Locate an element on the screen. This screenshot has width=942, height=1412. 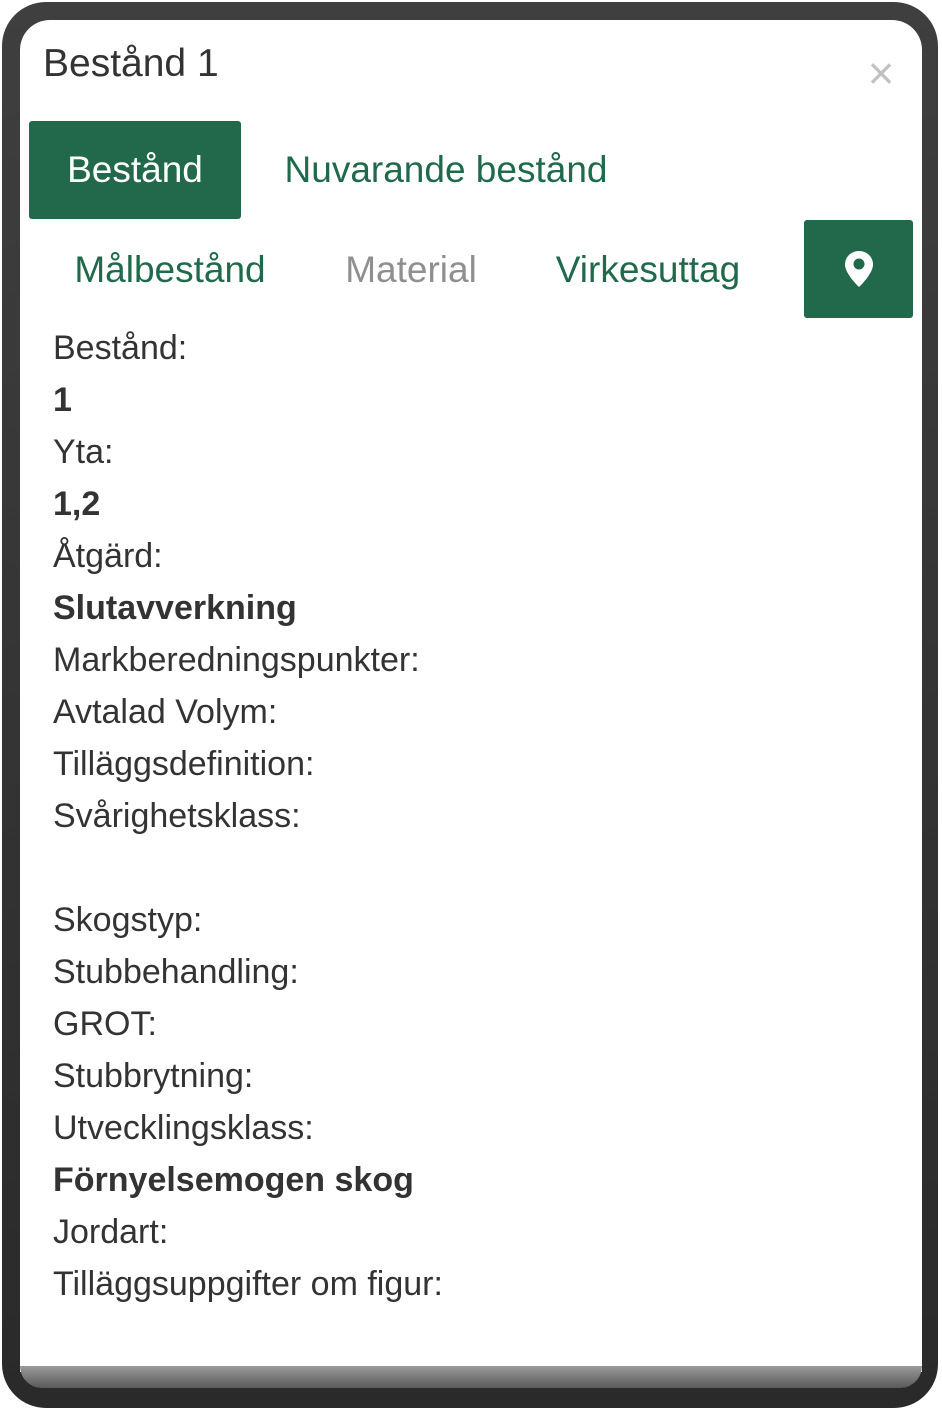
tab-virkesuttag: Virkesuttag is located at coordinates (648, 270).